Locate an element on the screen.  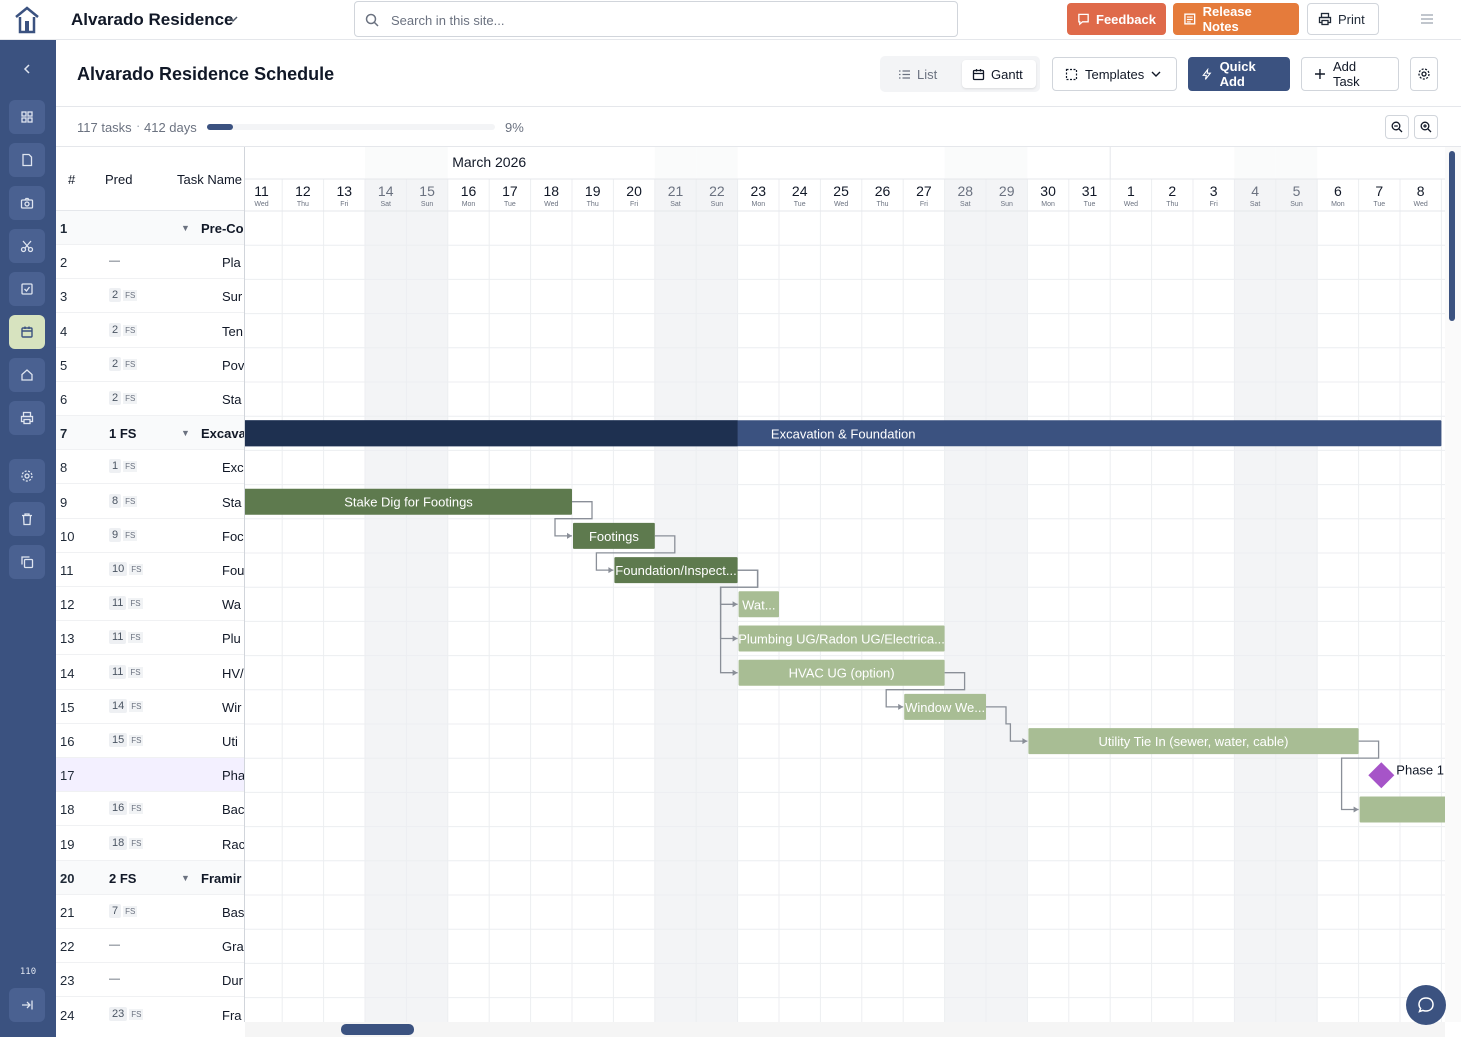
task-row: 22 — Gra is located at coordinates (150, 946).